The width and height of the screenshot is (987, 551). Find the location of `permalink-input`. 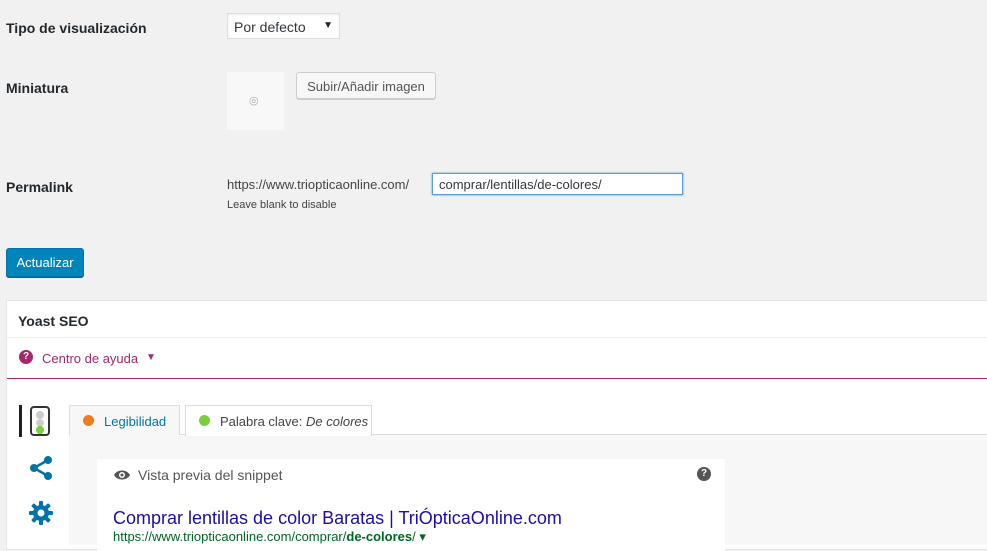

permalink-input is located at coordinates (557, 184).